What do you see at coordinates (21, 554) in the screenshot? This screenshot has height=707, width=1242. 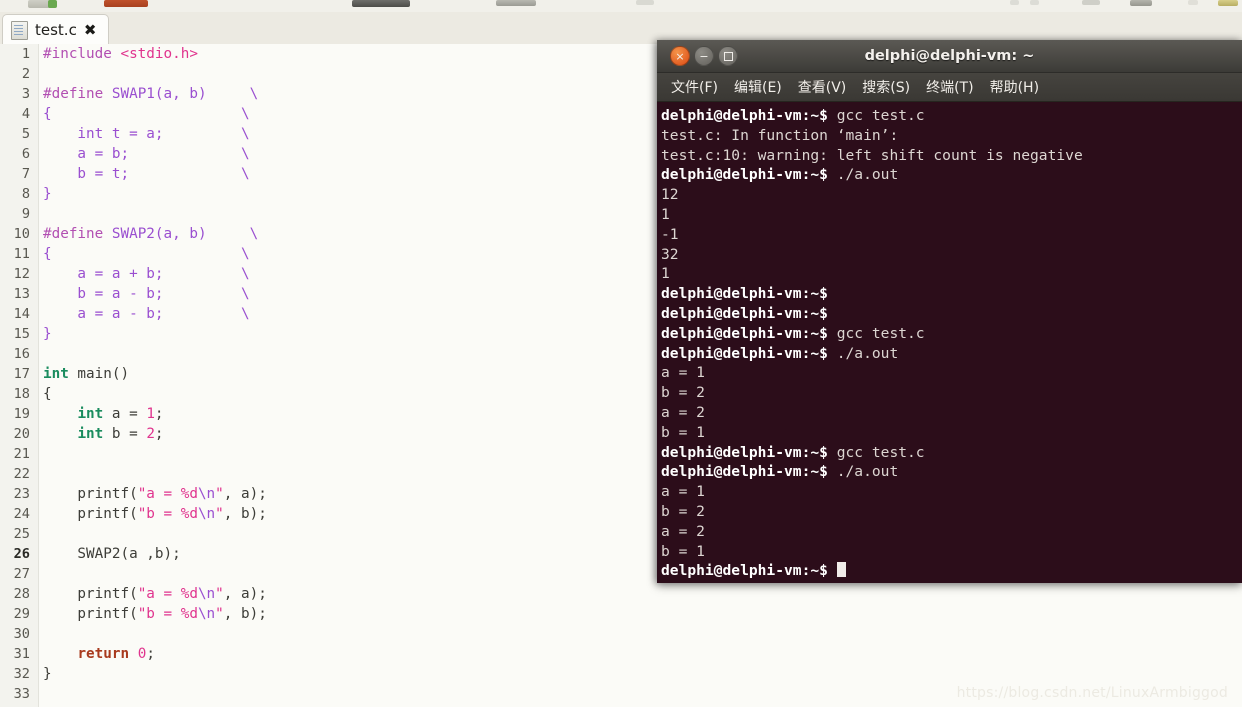 I see `line-number: 26` at bounding box center [21, 554].